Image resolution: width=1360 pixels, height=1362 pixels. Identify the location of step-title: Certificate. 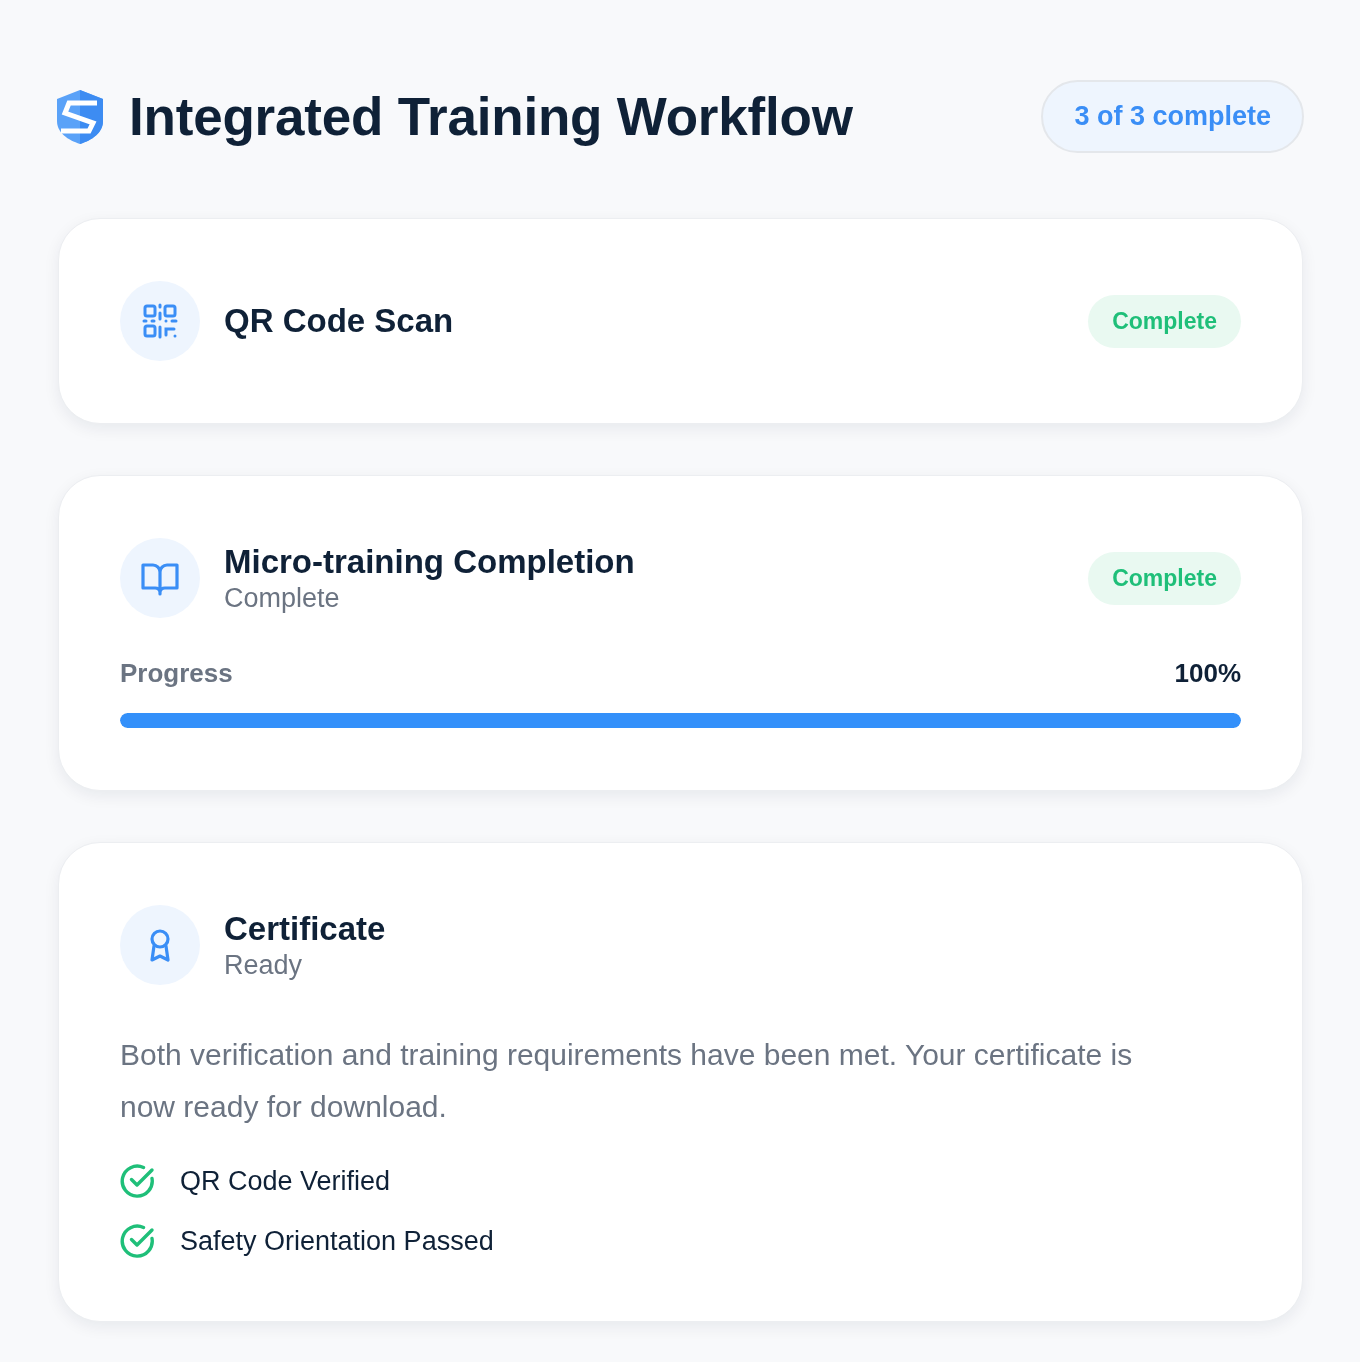
(305, 928).